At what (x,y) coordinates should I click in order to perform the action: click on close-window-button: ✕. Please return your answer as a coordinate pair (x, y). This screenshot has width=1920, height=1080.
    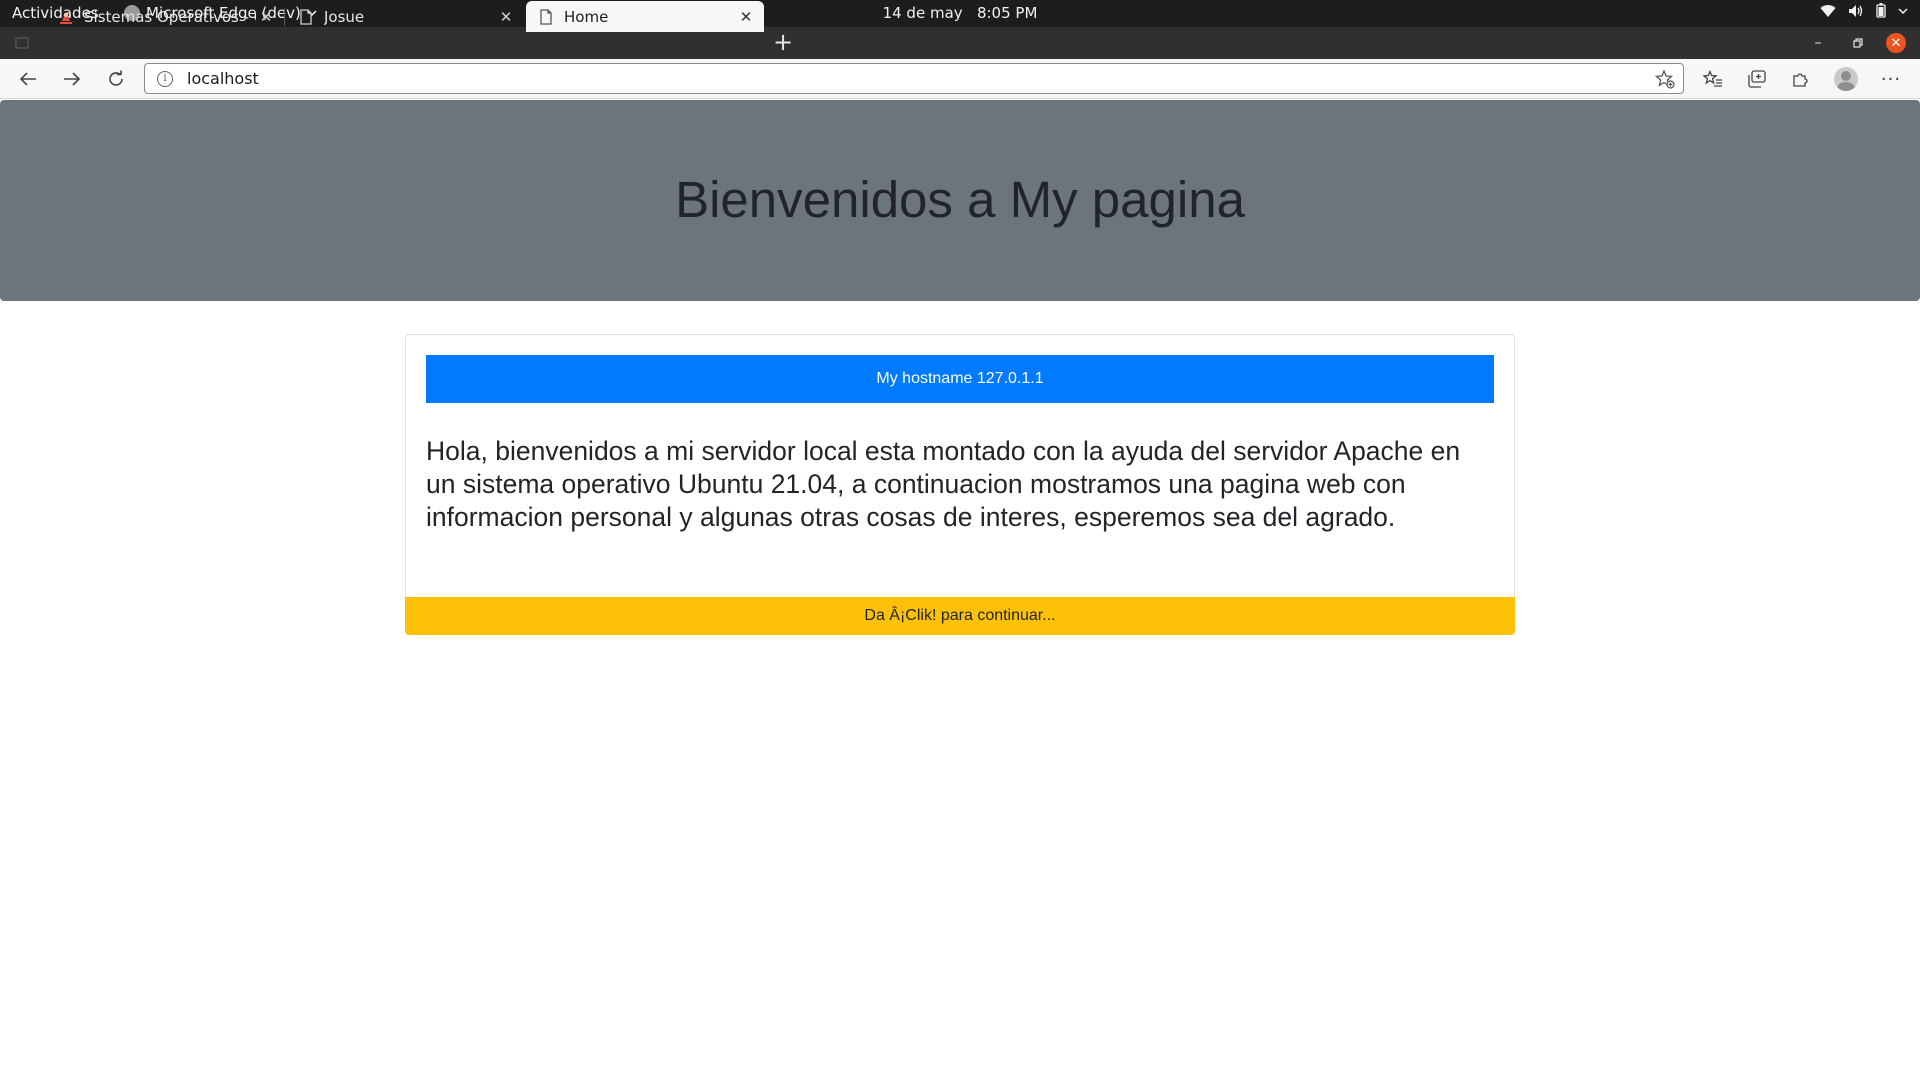
    Looking at the image, I should click on (1896, 43).